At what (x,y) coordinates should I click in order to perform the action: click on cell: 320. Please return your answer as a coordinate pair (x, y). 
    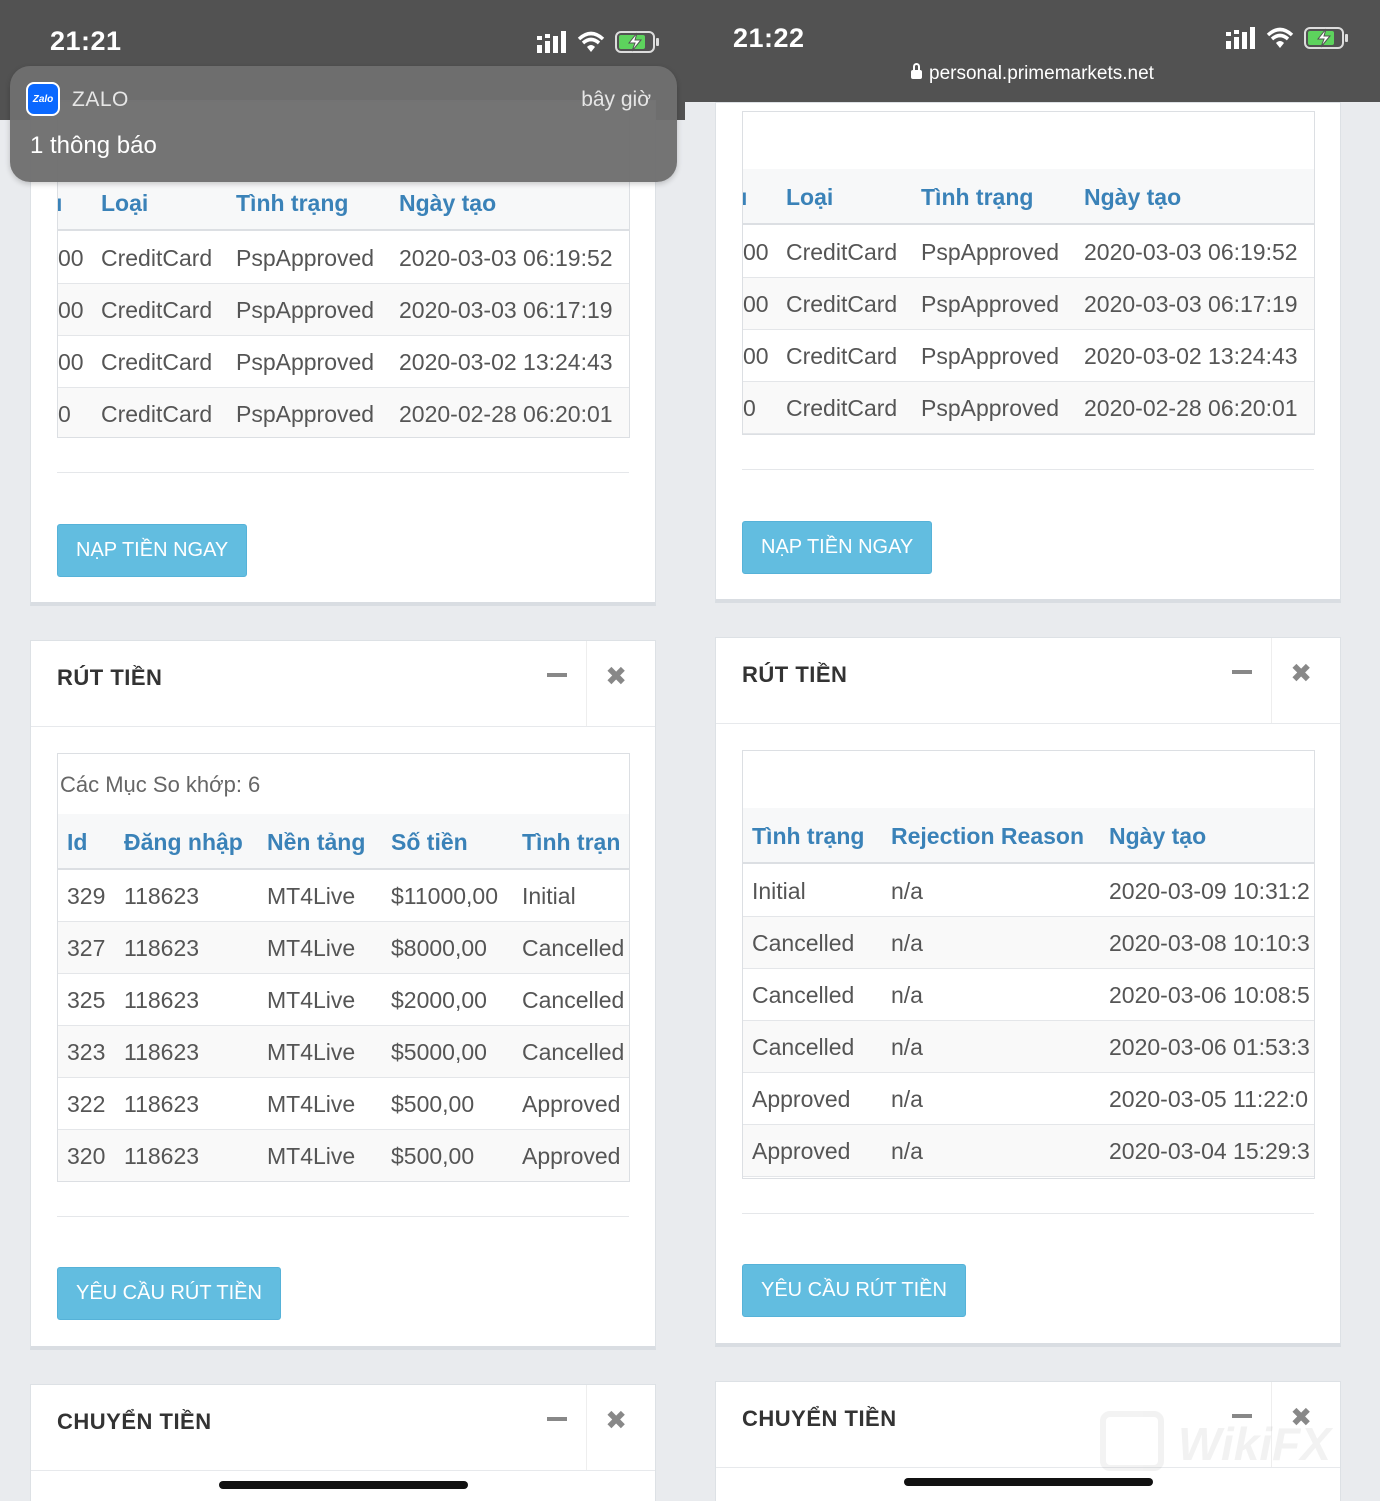
    Looking at the image, I should click on (86, 1156).